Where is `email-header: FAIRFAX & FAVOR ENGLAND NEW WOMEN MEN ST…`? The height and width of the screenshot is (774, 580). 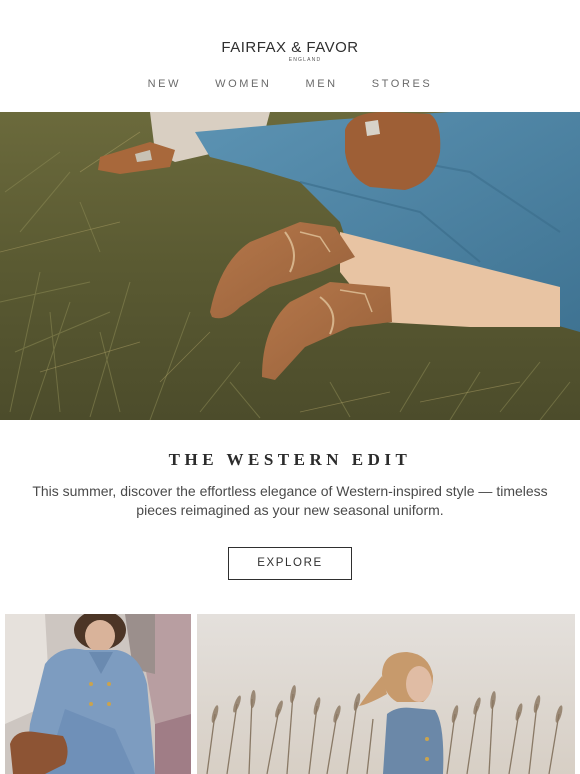
email-header: FAIRFAX & FAVOR ENGLAND NEW WOMEN MEN ST… is located at coordinates (290, 56).